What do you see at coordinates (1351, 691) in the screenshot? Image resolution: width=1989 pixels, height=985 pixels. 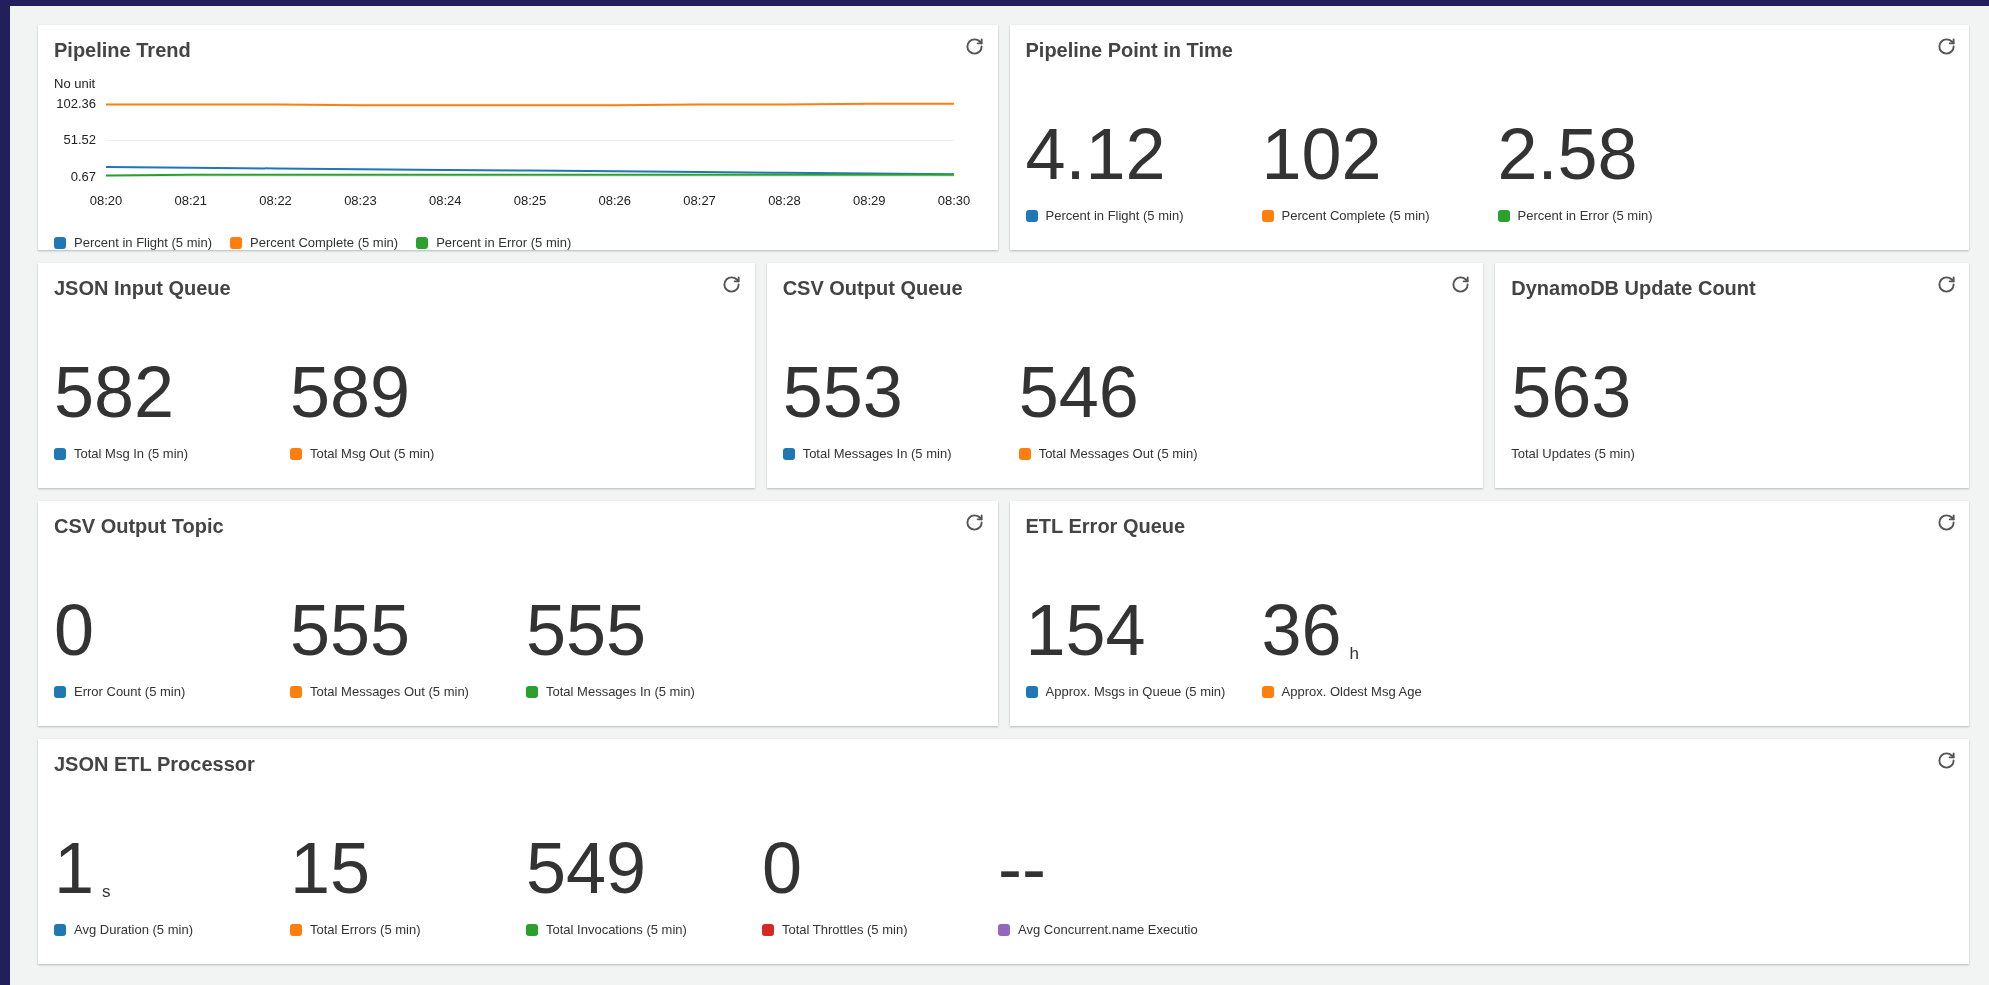 I see `legend-label: Approx. Oldest Msg Age` at bounding box center [1351, 691].